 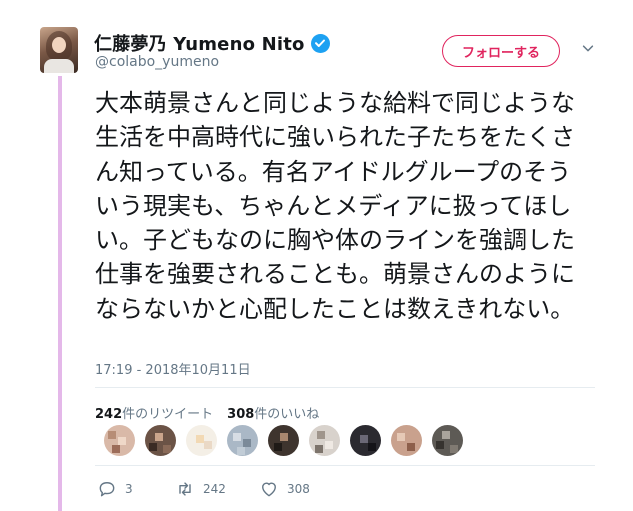 What do you see at coordinates (107, 489) in the screenshot?
I see `reply-icon` at bounding box center [107, 489].